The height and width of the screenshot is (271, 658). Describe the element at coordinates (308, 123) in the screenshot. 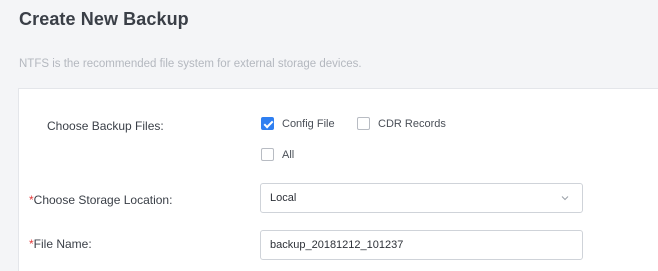

I see `config-file-label: Config File` at that location.